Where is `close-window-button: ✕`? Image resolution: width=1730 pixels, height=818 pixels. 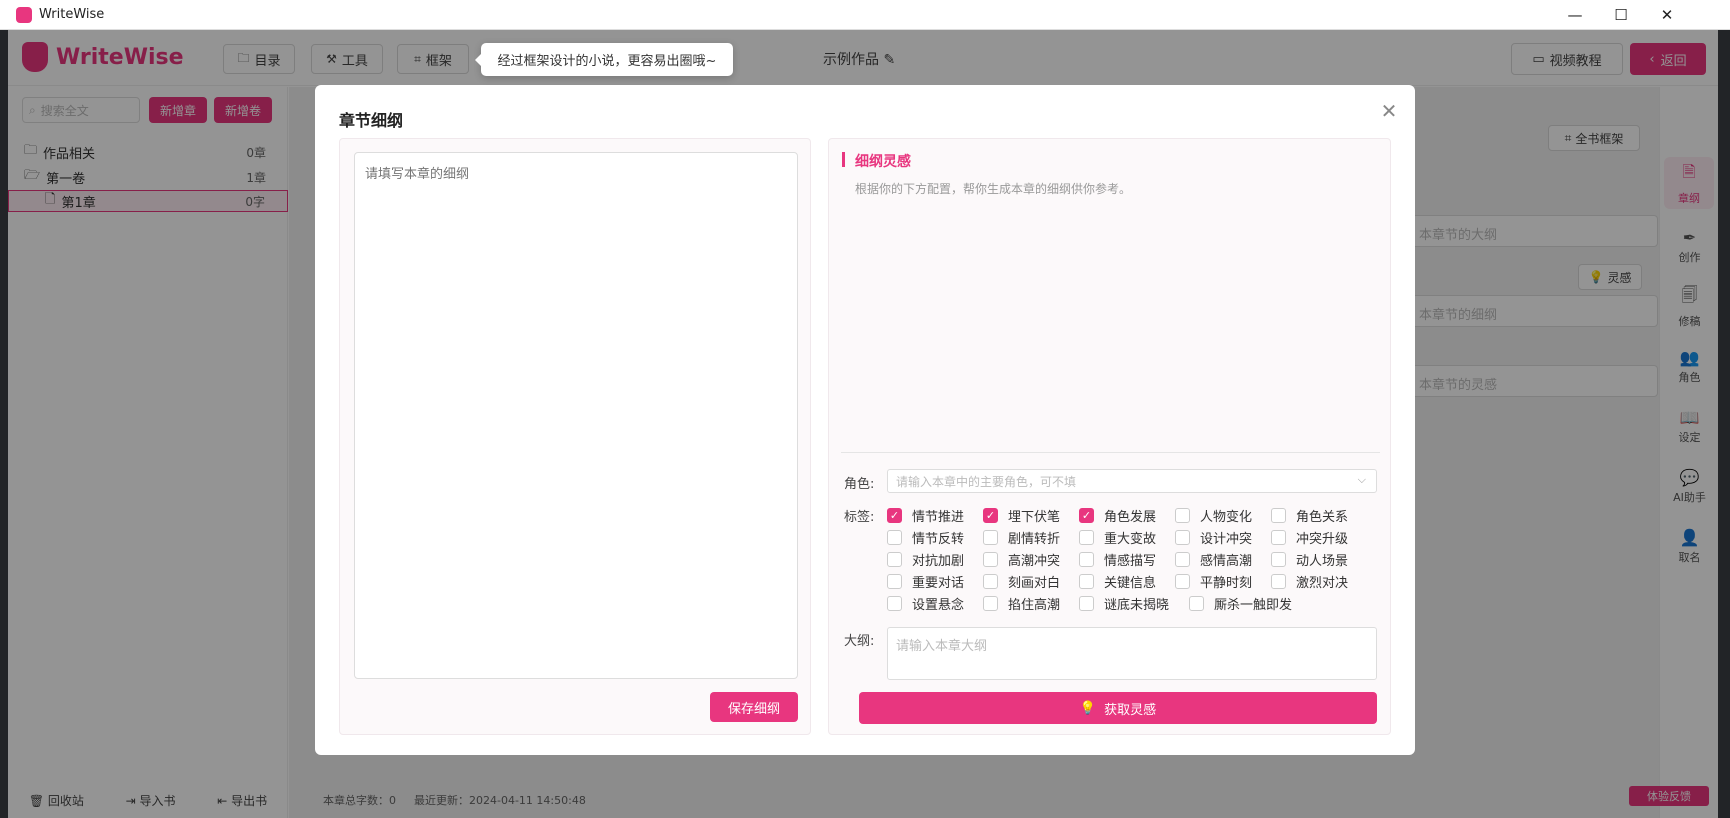
close-window-button: ✕ is located at coordinates (1667, 15).